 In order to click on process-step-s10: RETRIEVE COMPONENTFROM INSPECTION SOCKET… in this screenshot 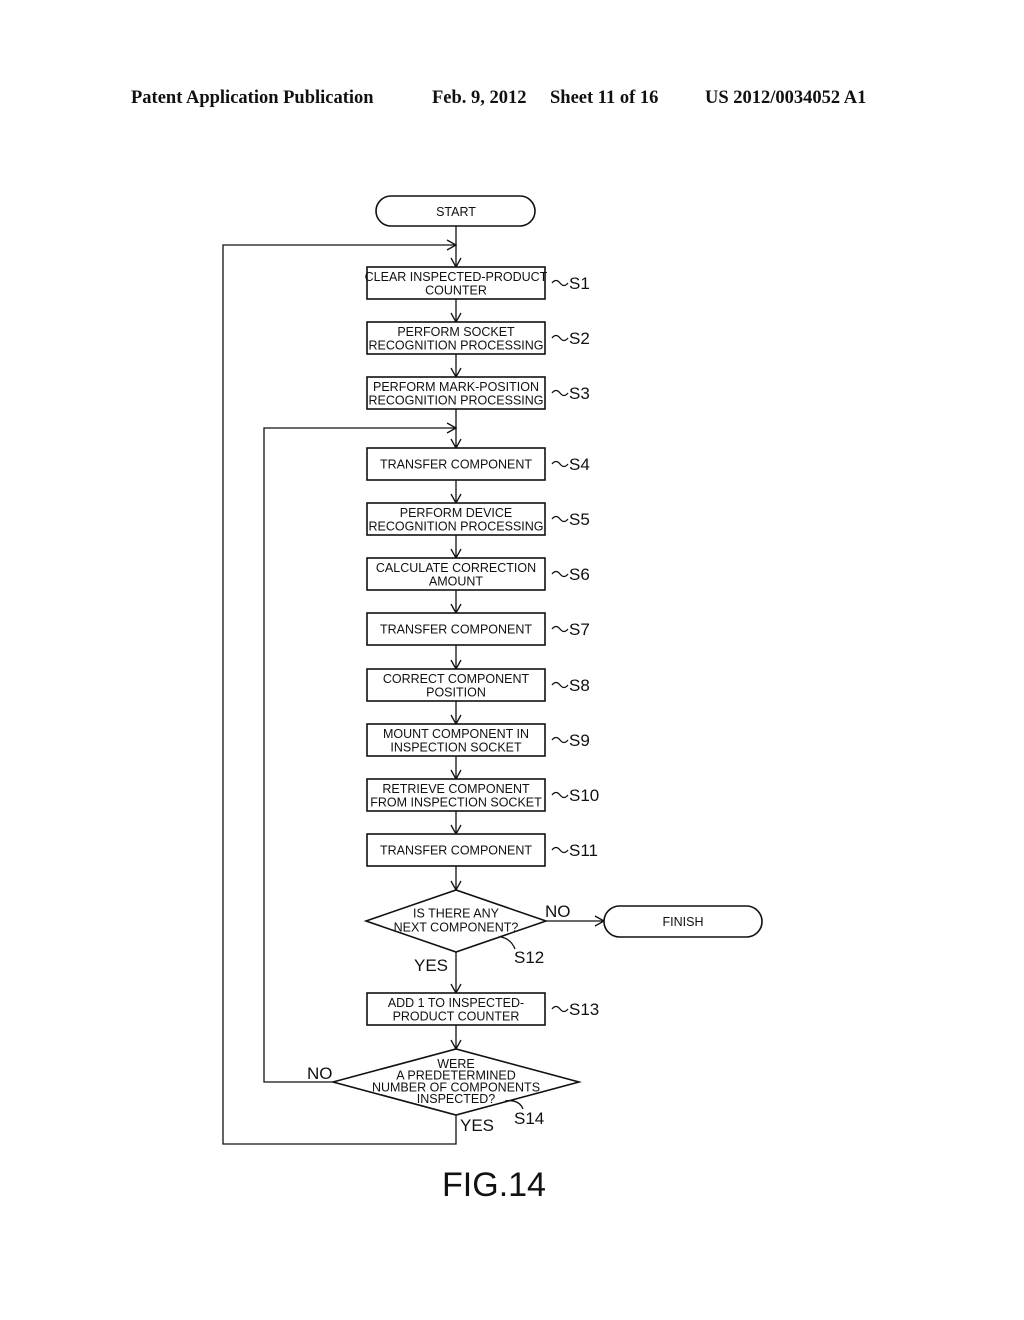, I will do `click(482, 795)`.